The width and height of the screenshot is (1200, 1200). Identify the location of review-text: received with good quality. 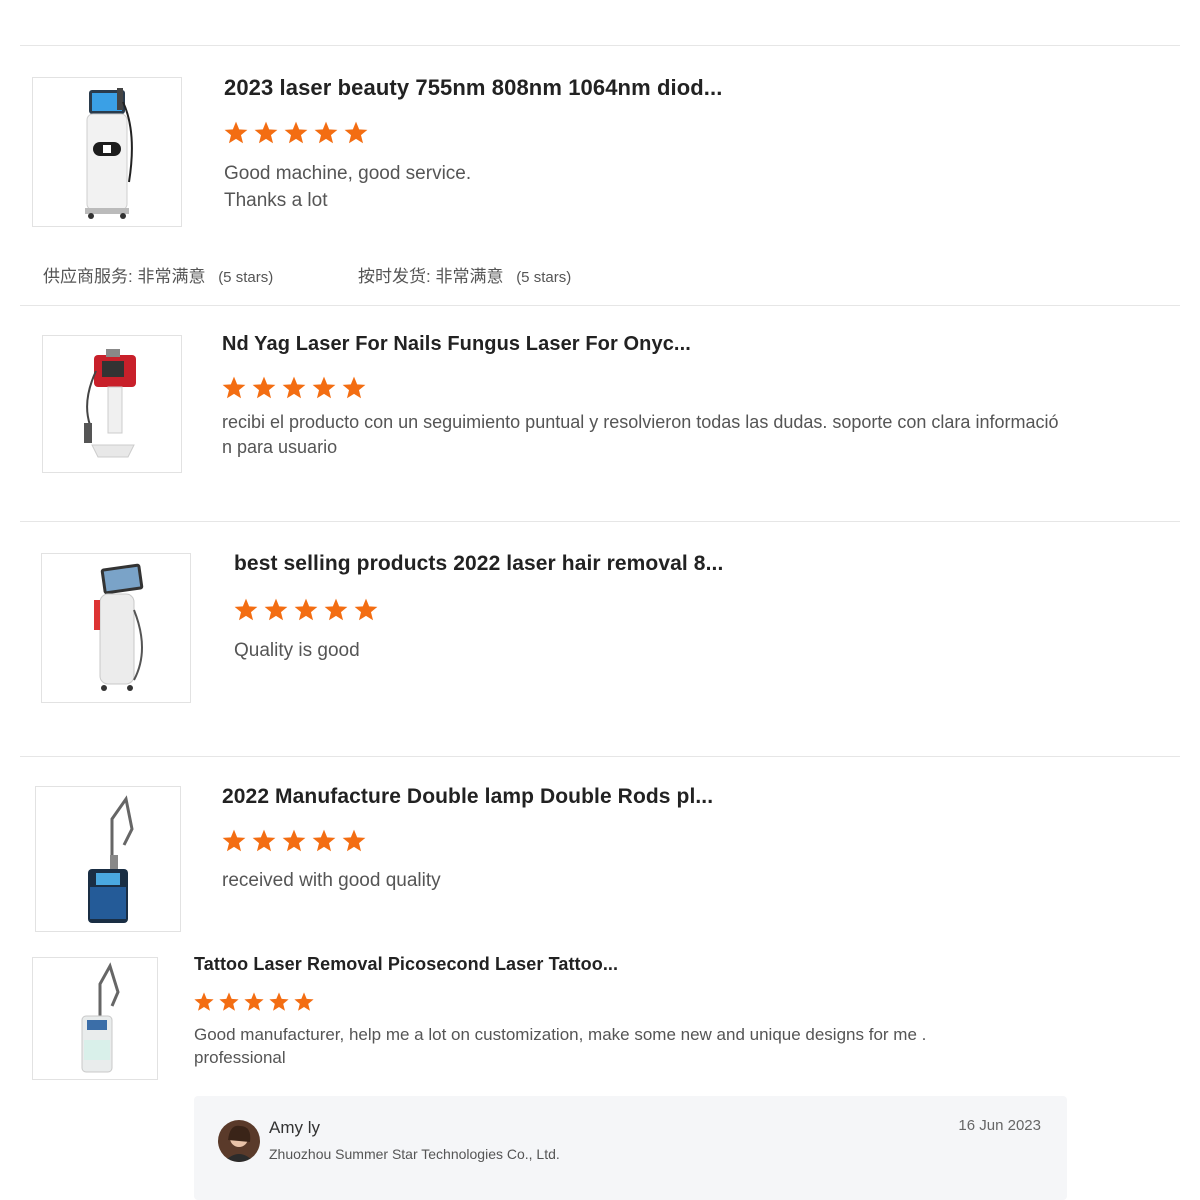
(331, 880).